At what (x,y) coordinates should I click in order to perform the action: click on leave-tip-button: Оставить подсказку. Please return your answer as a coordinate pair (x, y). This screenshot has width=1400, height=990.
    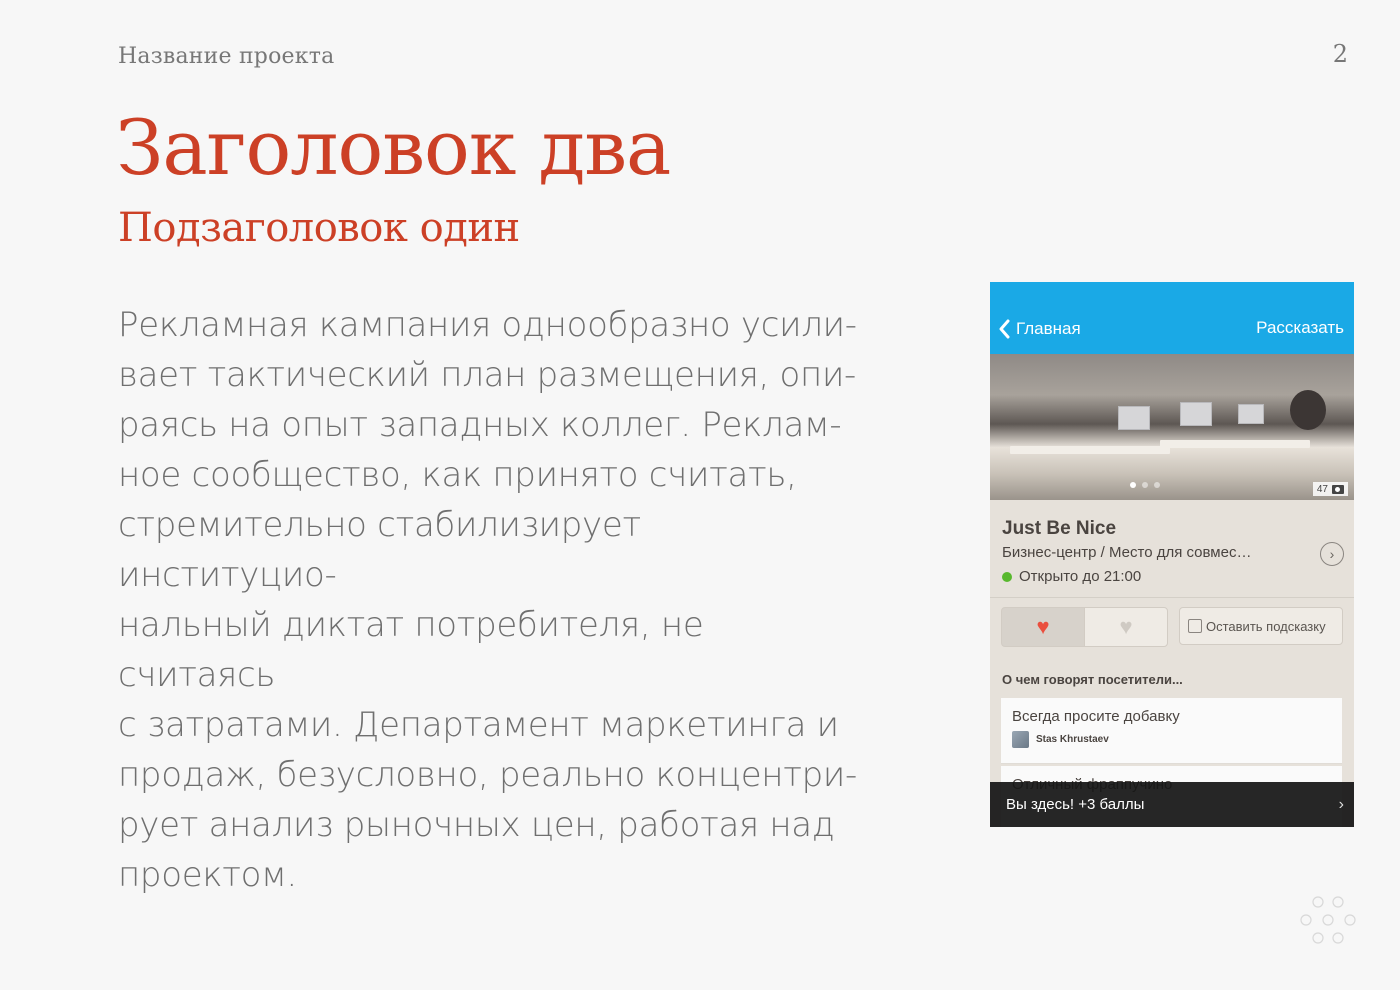
    Looking at the image, I should click on (1261, 626).